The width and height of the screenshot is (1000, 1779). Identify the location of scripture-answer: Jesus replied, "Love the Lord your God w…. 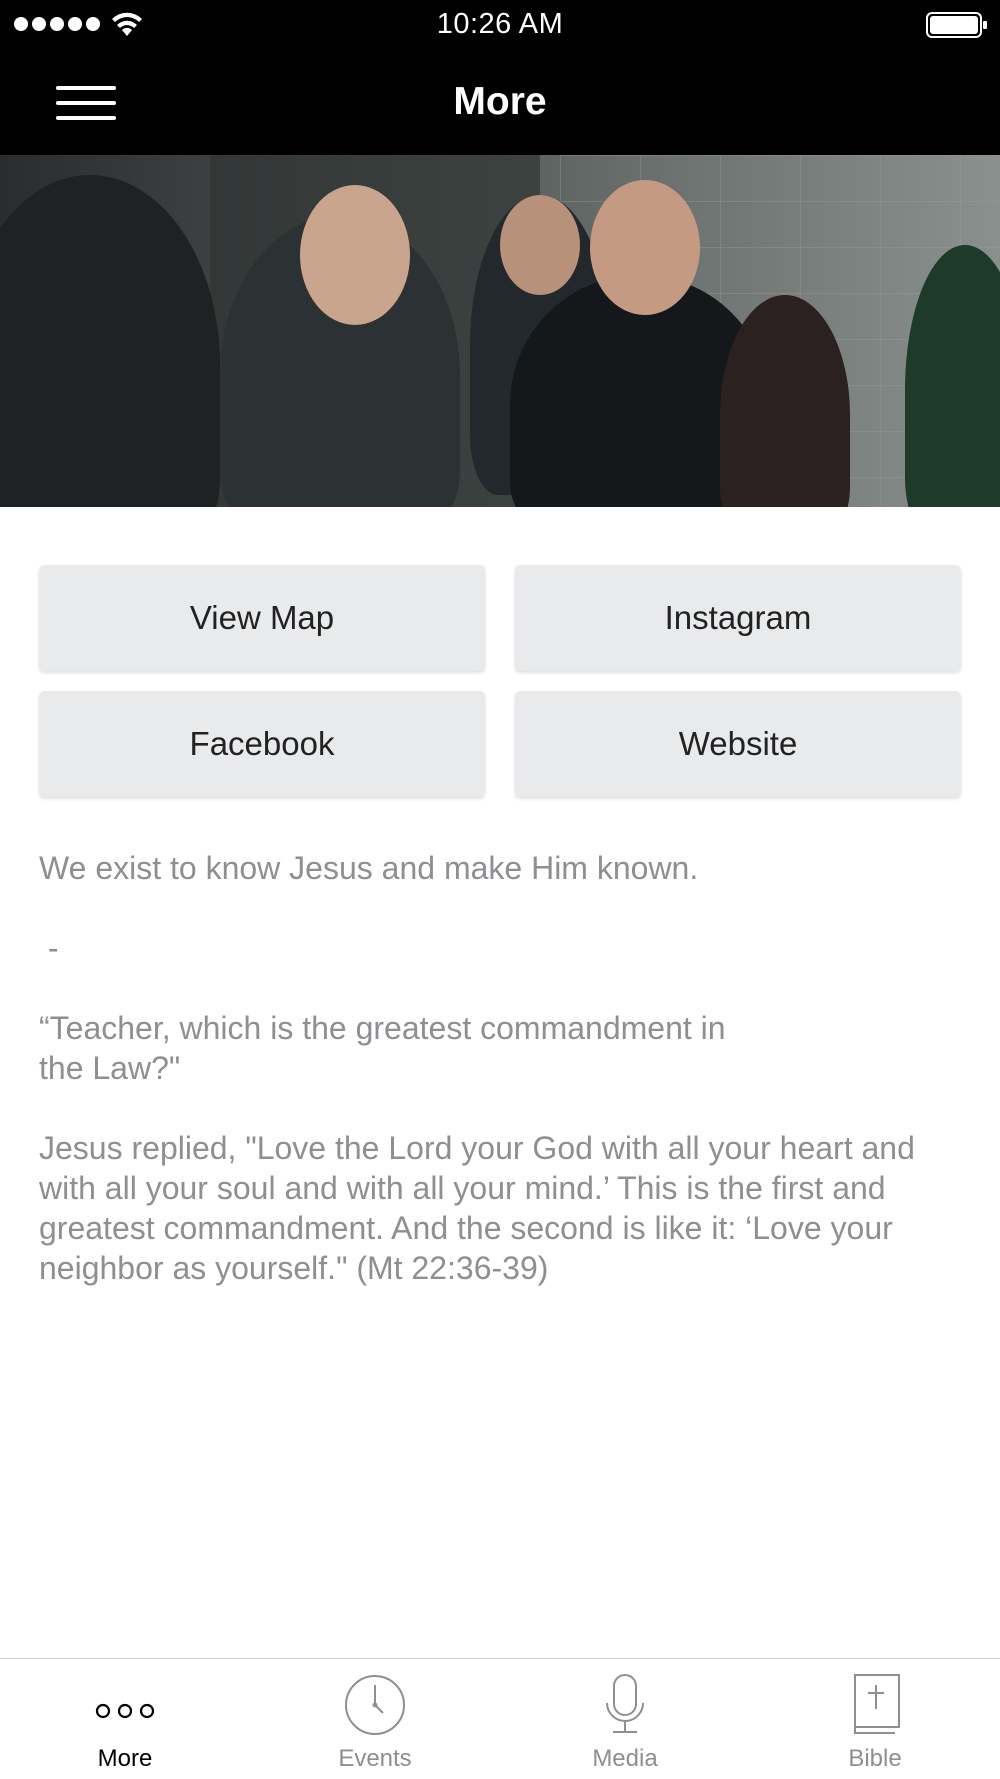
(481, 1208).